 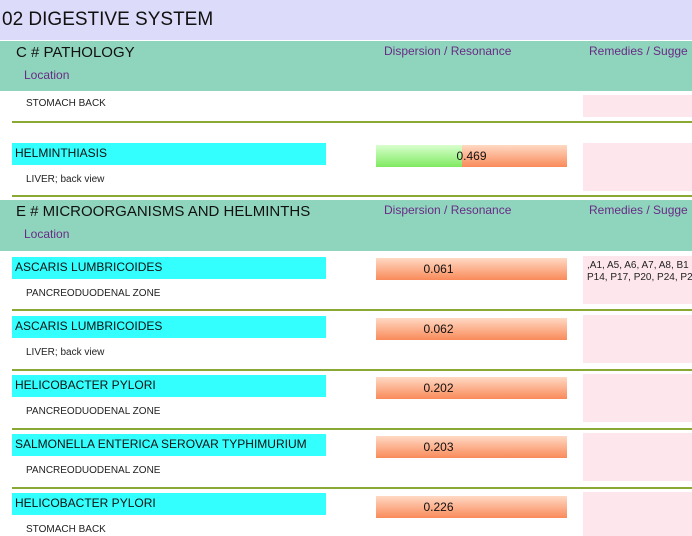 What do you see at coordinates (471, 388) in the screenshot?
I see `resonance-bar: 0.202` at bounding box center [471, 388].